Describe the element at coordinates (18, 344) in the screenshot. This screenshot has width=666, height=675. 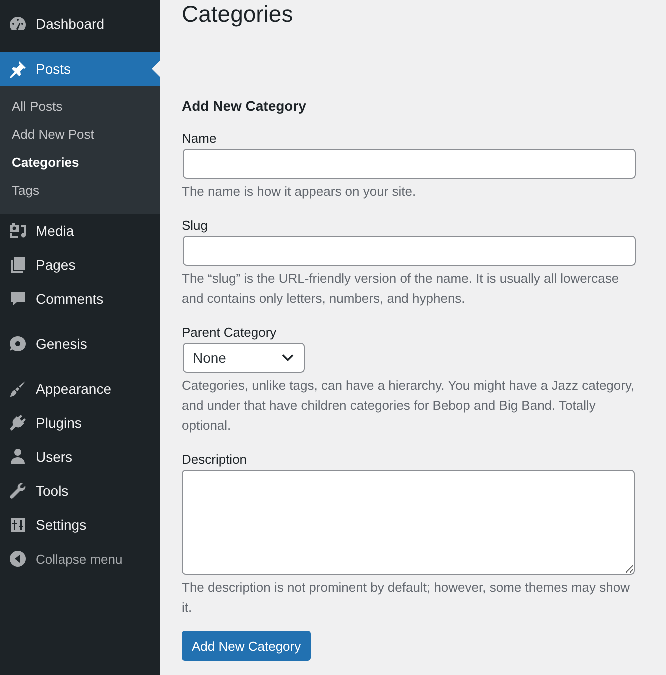
I see `round-logo-icon` at that location.